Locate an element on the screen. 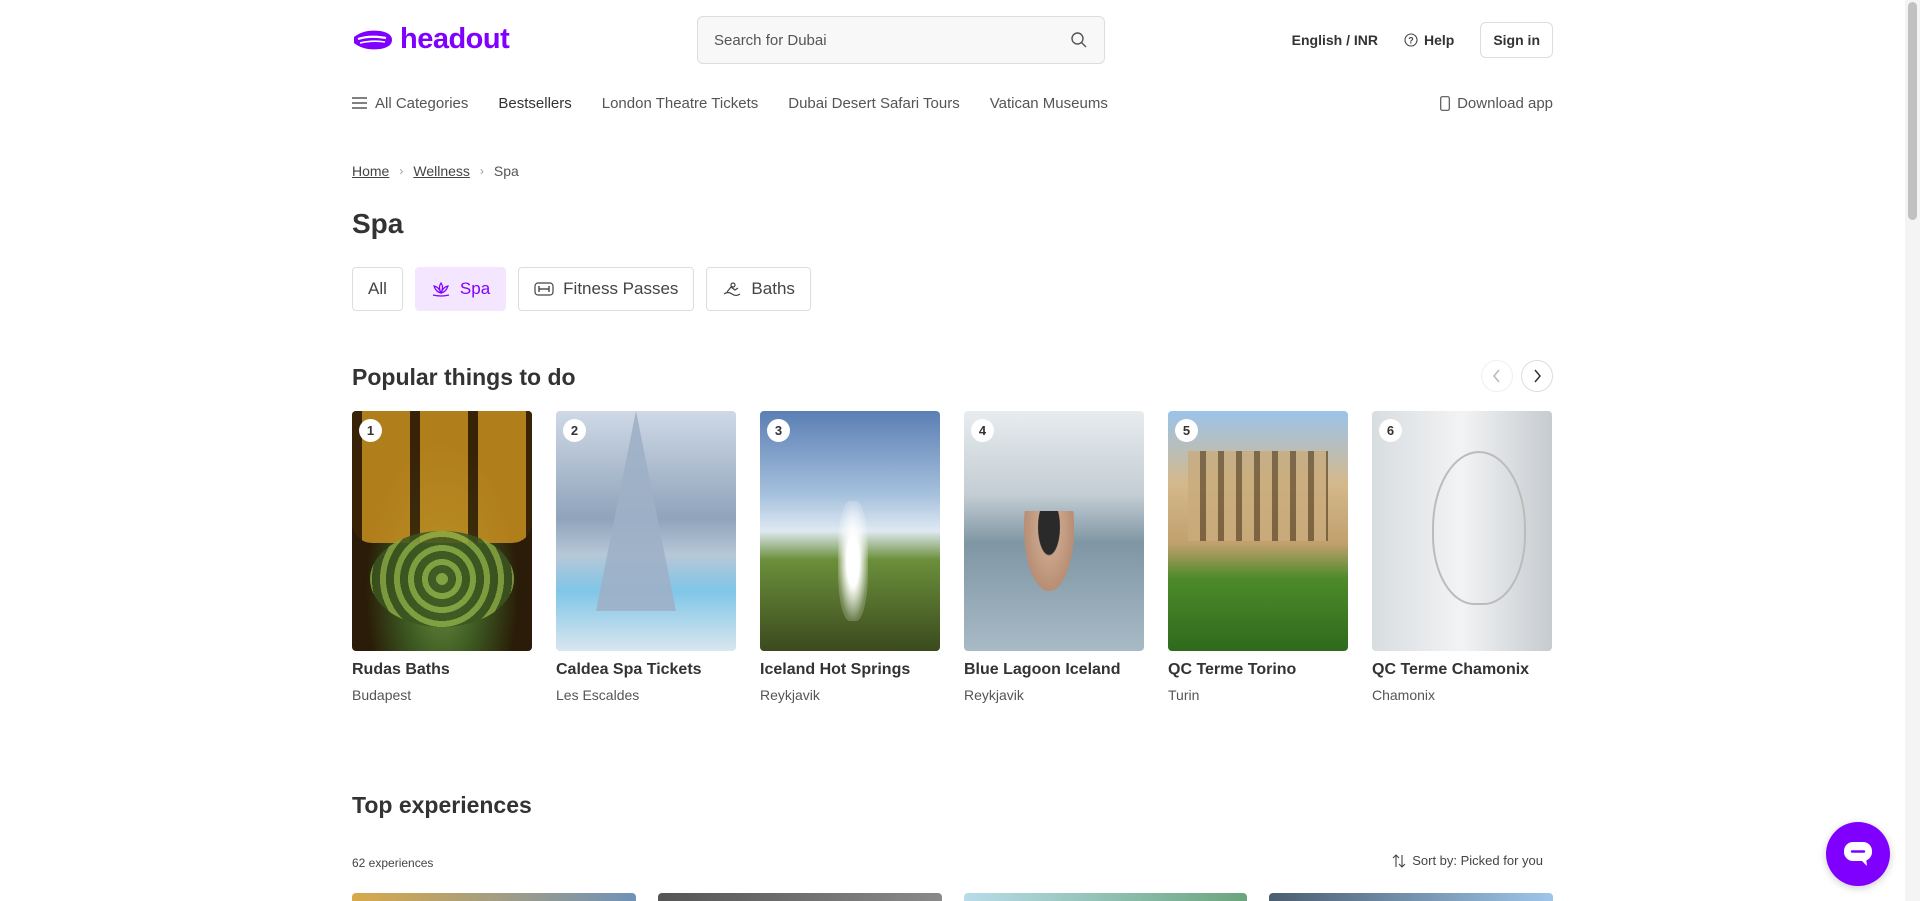 This screenshot has height=901, width=1920. logo: headout is located at coordinates (431, 39).